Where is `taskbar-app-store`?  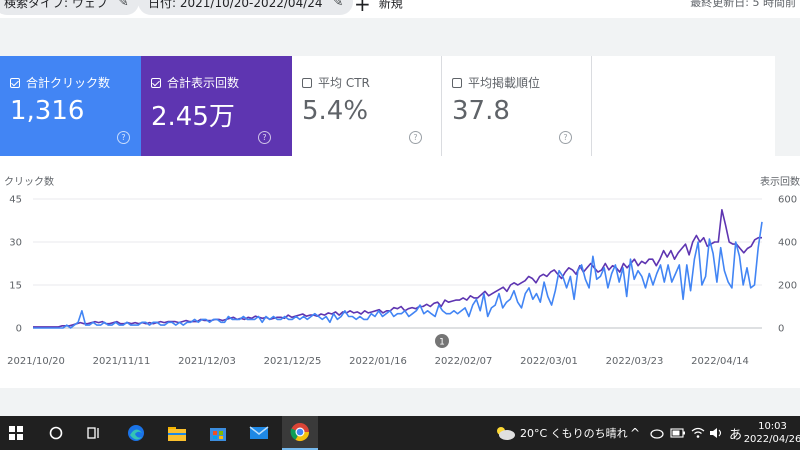 taskbar-app-store is located at coordinates (218, 433).